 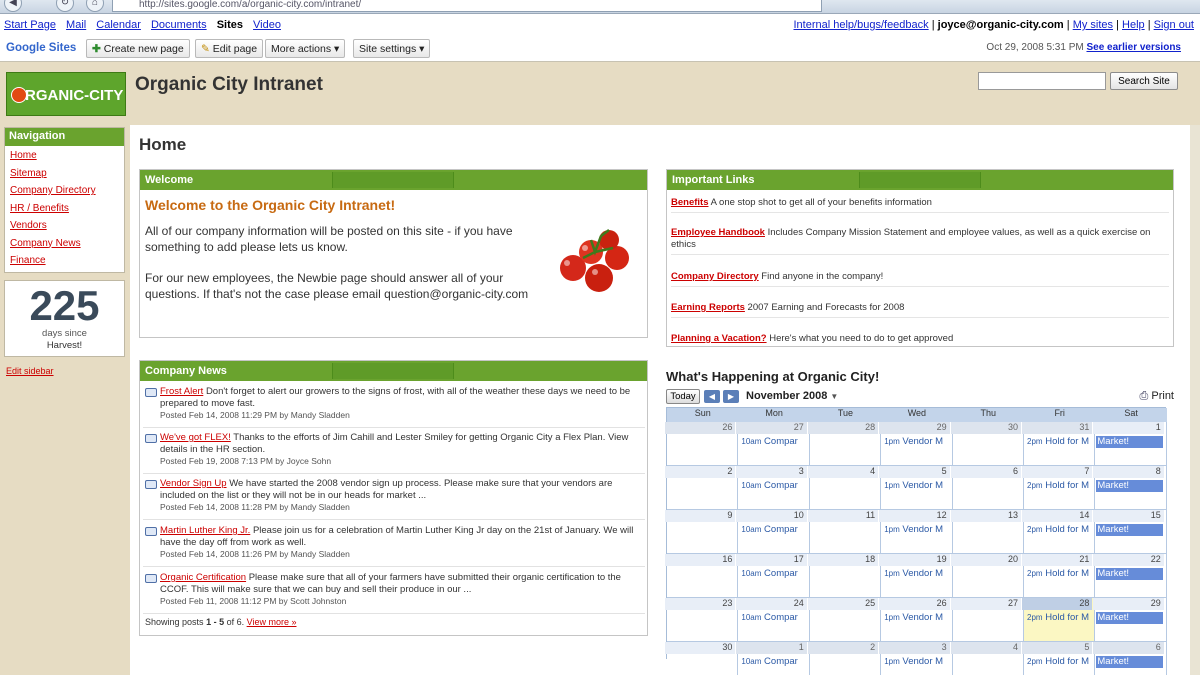 I want to click on calendar-day-cell: 8 Market!, so click(x=1130, y=488).